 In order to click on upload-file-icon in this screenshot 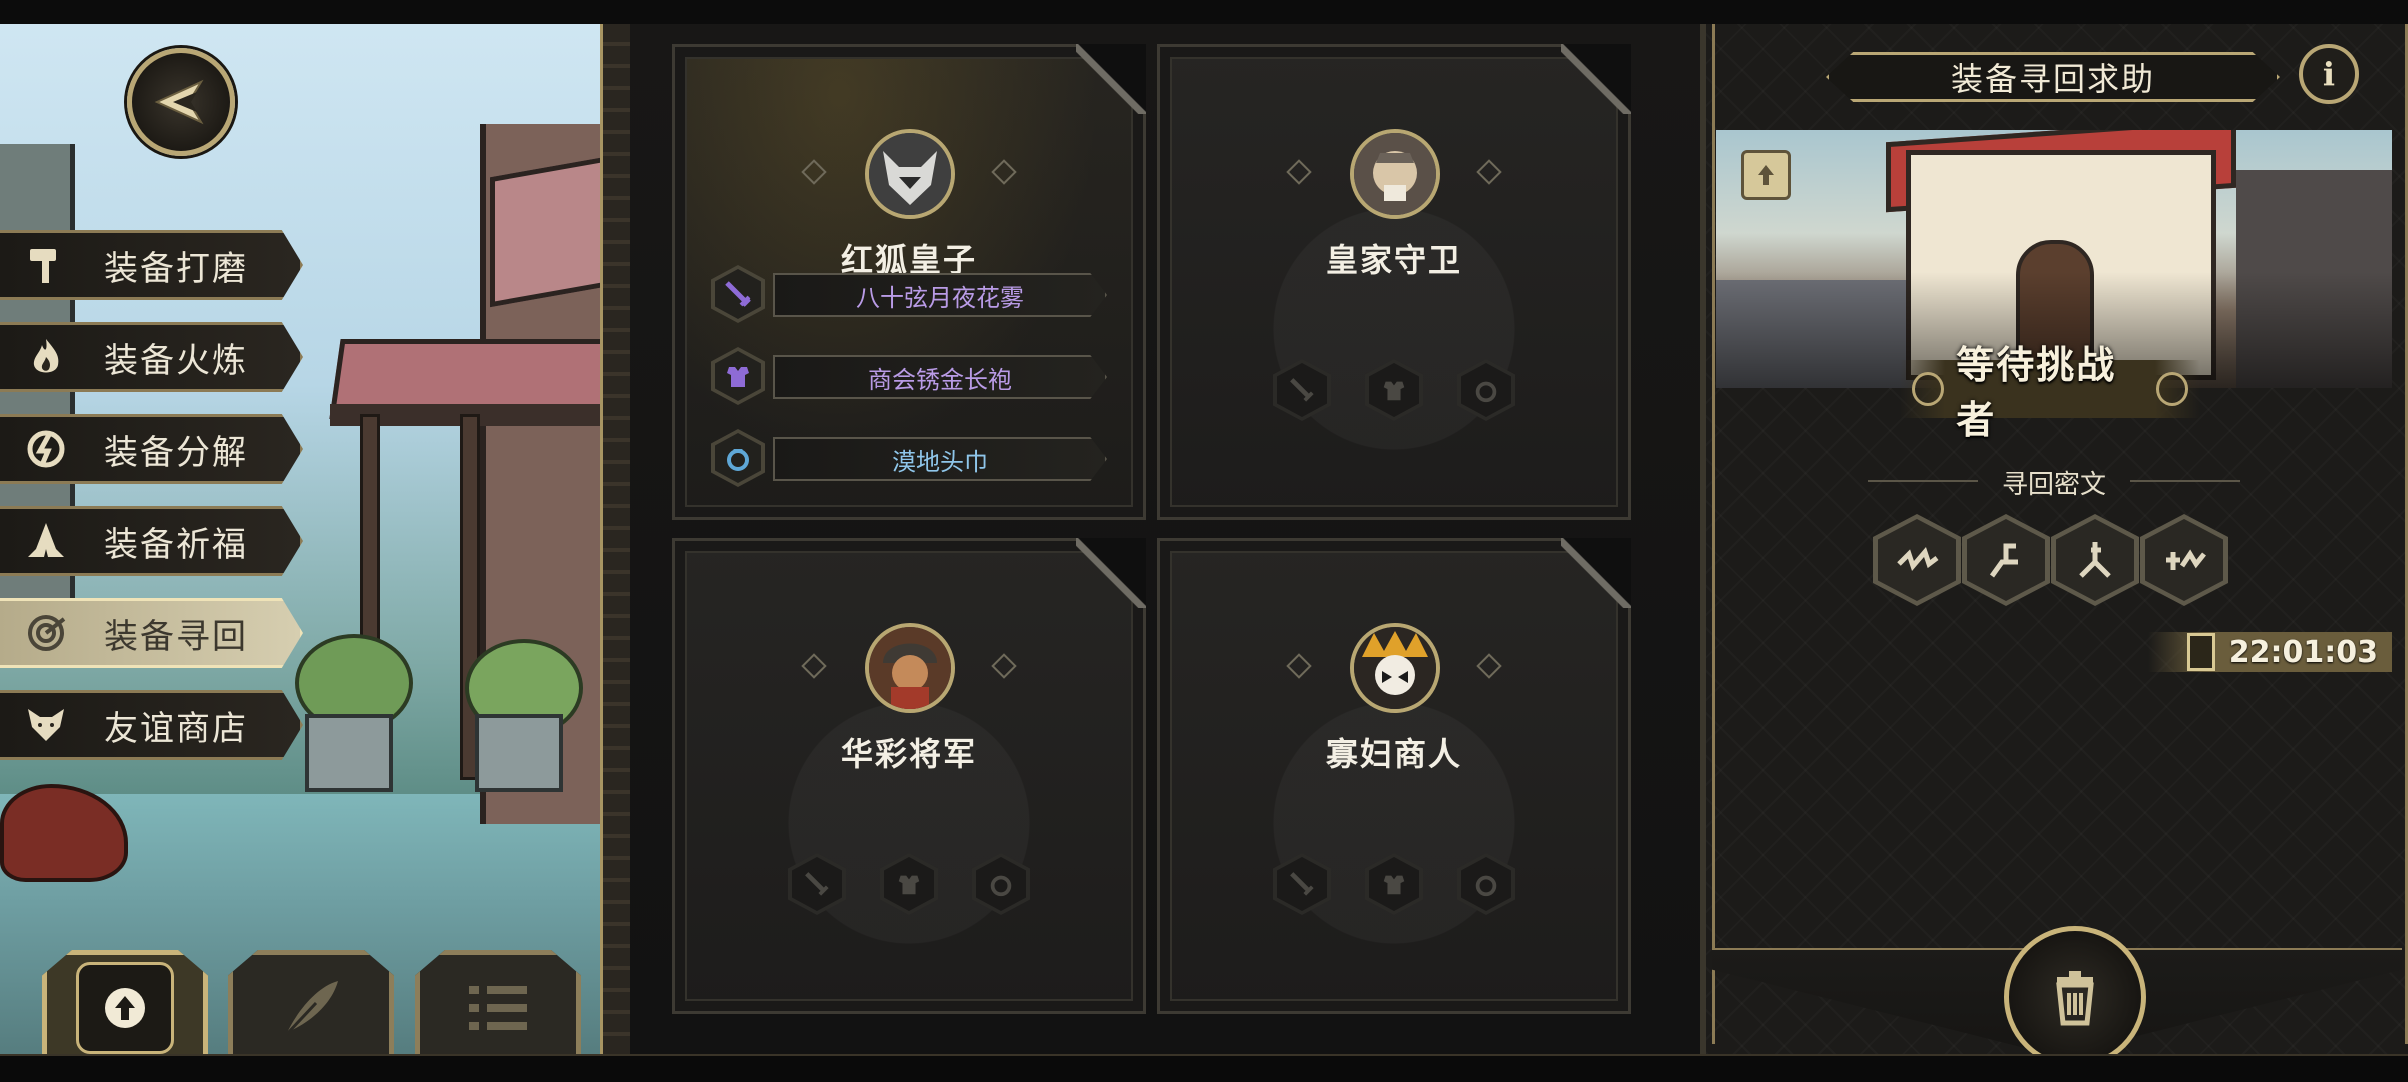, I will do `click(125, 1008)`.